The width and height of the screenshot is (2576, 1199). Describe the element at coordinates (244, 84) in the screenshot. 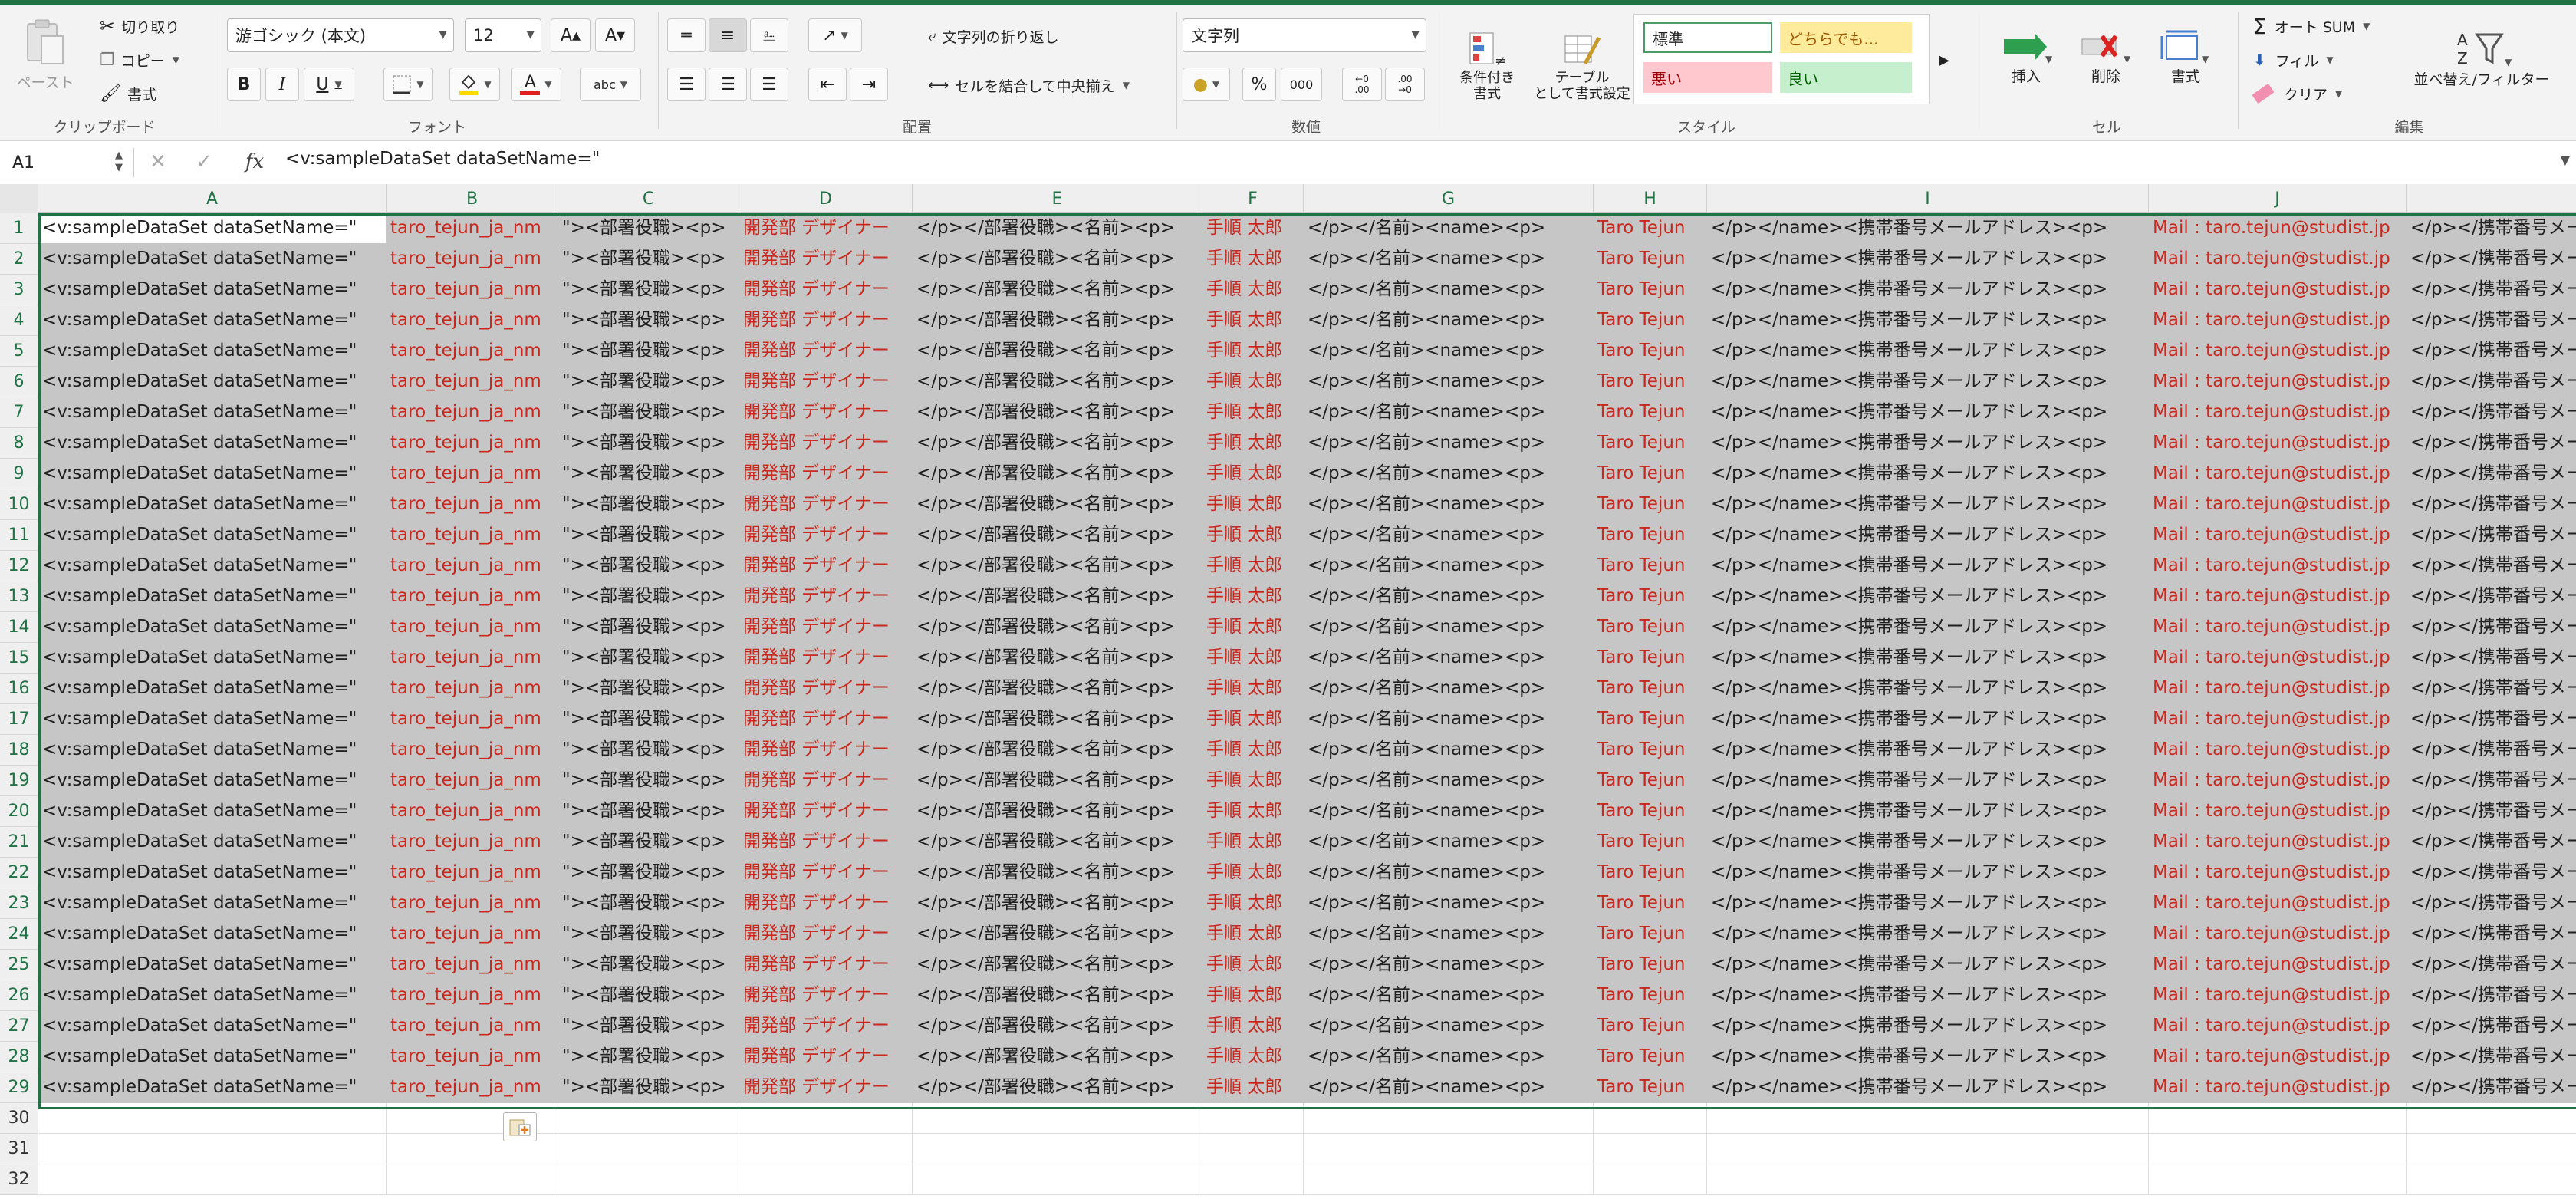

I see `bold-button: B` at that location.